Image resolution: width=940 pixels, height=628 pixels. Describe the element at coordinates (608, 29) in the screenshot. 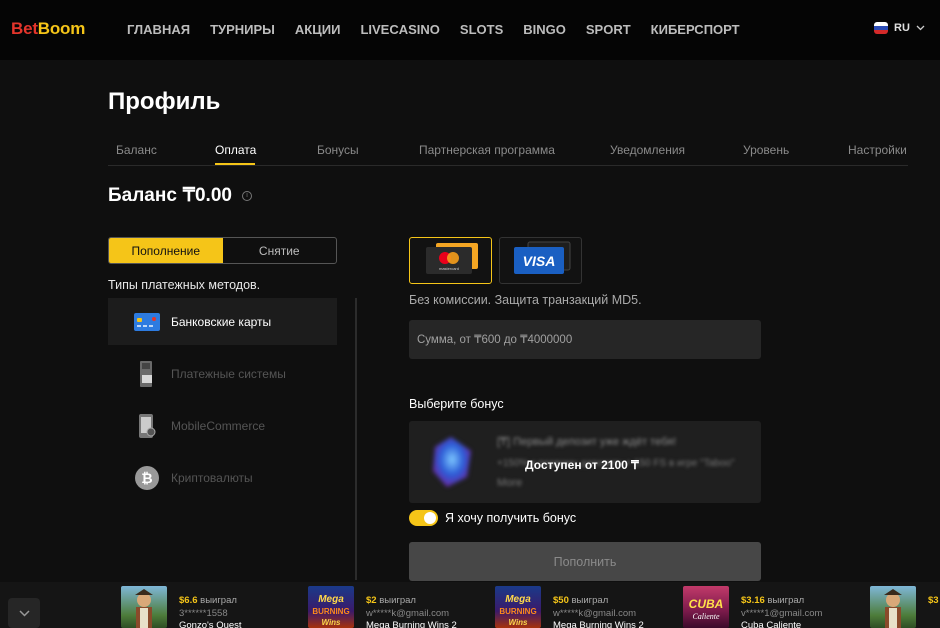

I see `nav-item-sport: SPORT` at that location.